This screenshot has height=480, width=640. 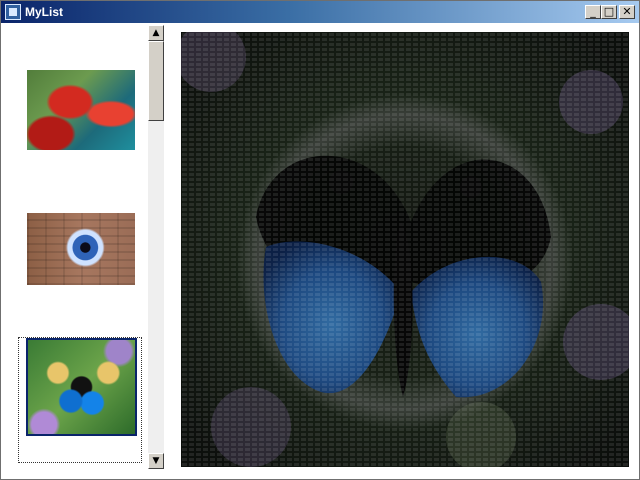 I want to click on list-item-parrots-thumbnail, so click(x=81, y=110).